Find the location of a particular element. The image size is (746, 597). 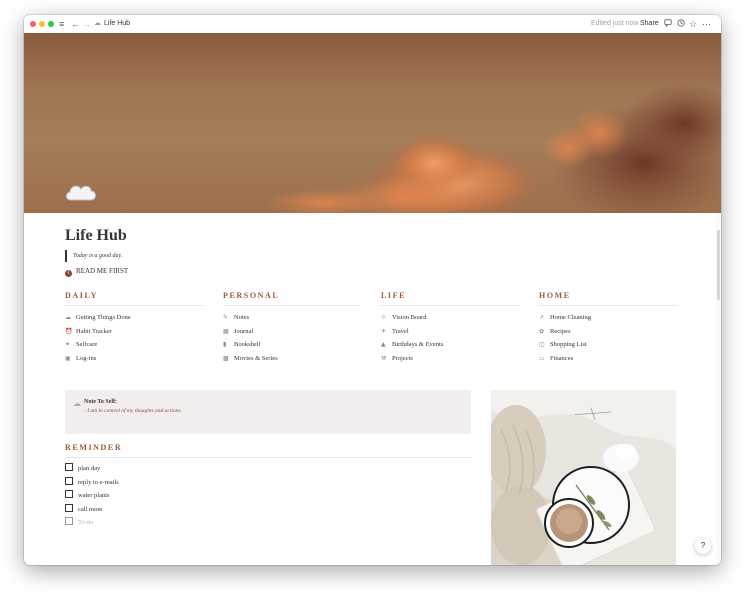

todo-item: reply to e-mails is located at coordinates (92, 483).